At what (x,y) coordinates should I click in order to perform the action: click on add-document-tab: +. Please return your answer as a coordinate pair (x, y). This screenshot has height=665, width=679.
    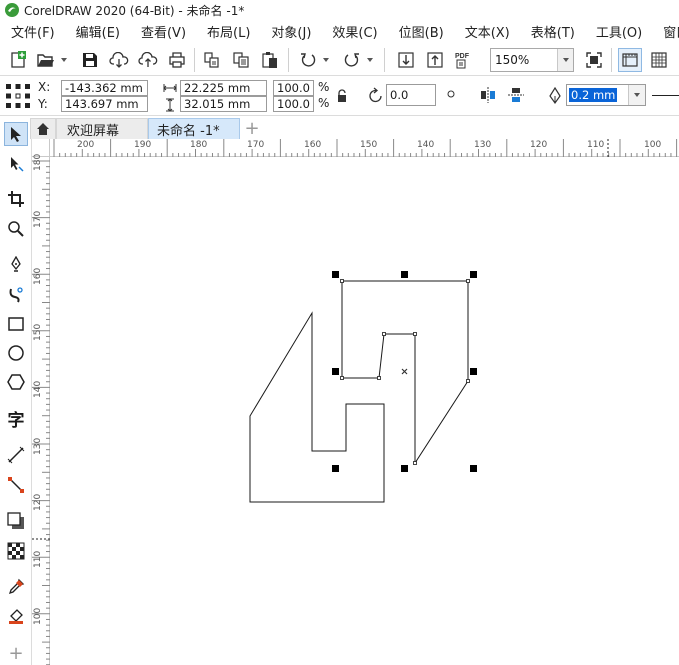
    Looking at the image, I should click on (252, 128).